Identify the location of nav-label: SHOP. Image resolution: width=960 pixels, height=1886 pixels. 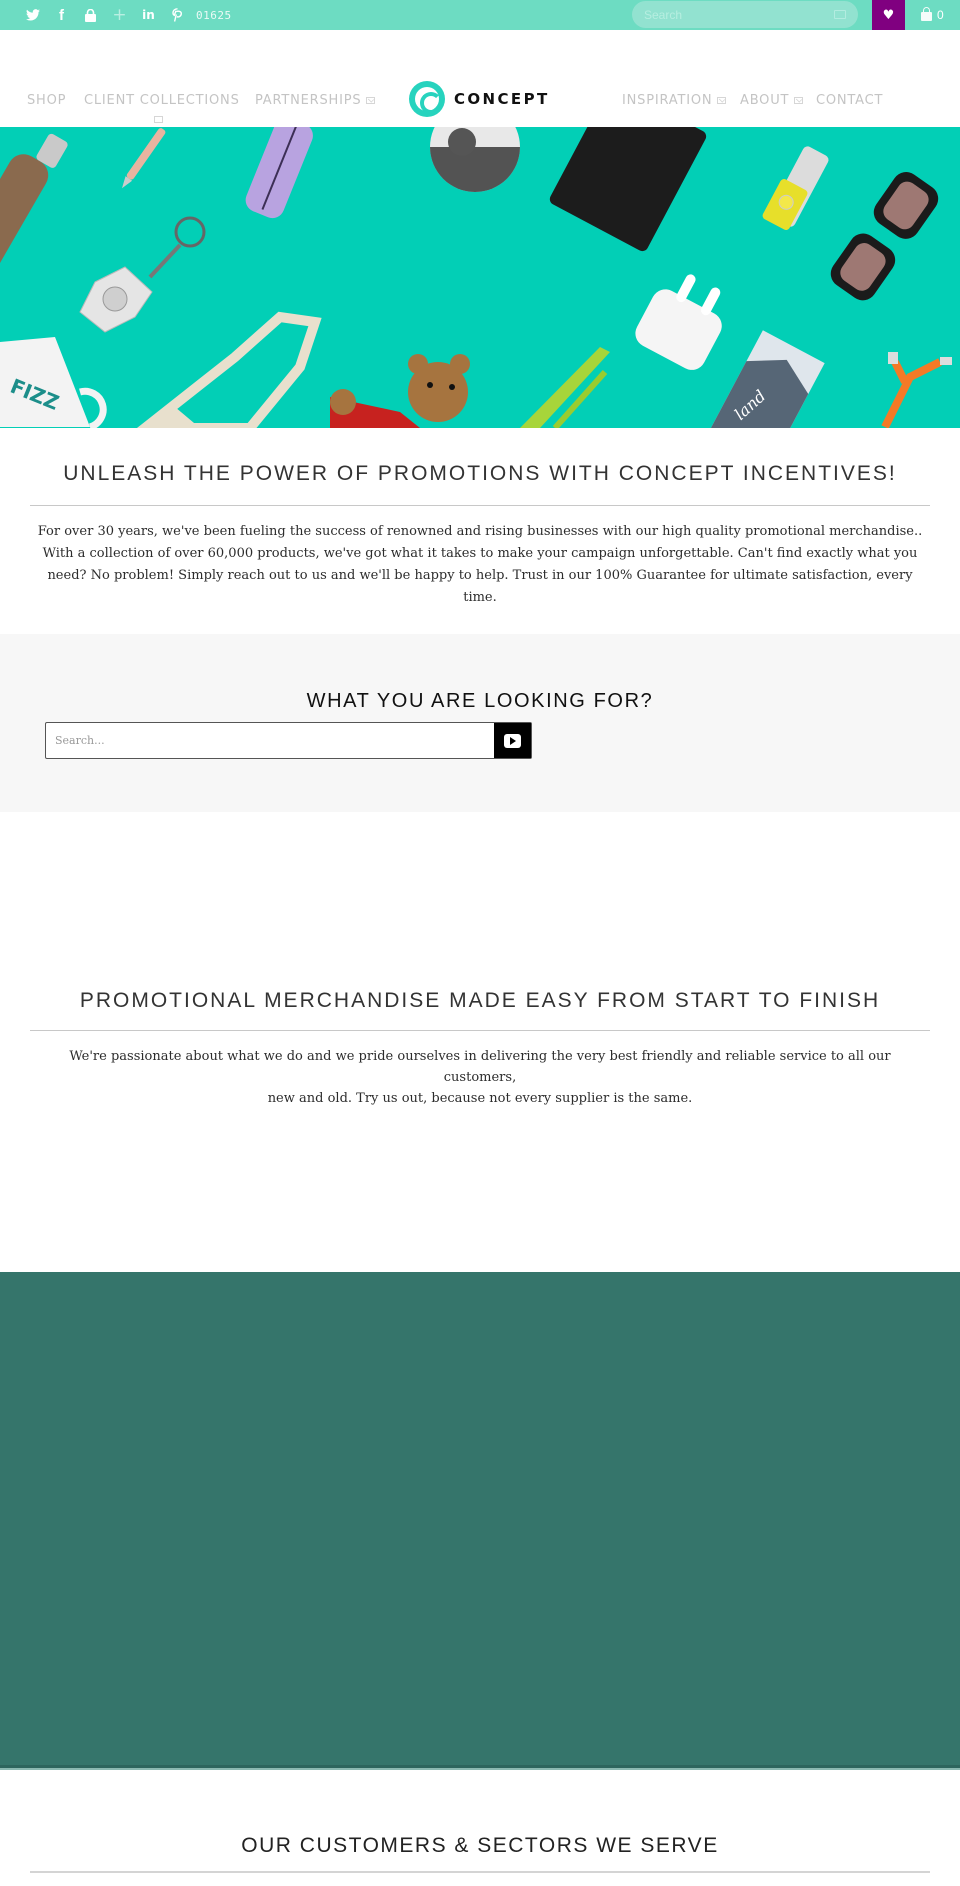
(47, 100).